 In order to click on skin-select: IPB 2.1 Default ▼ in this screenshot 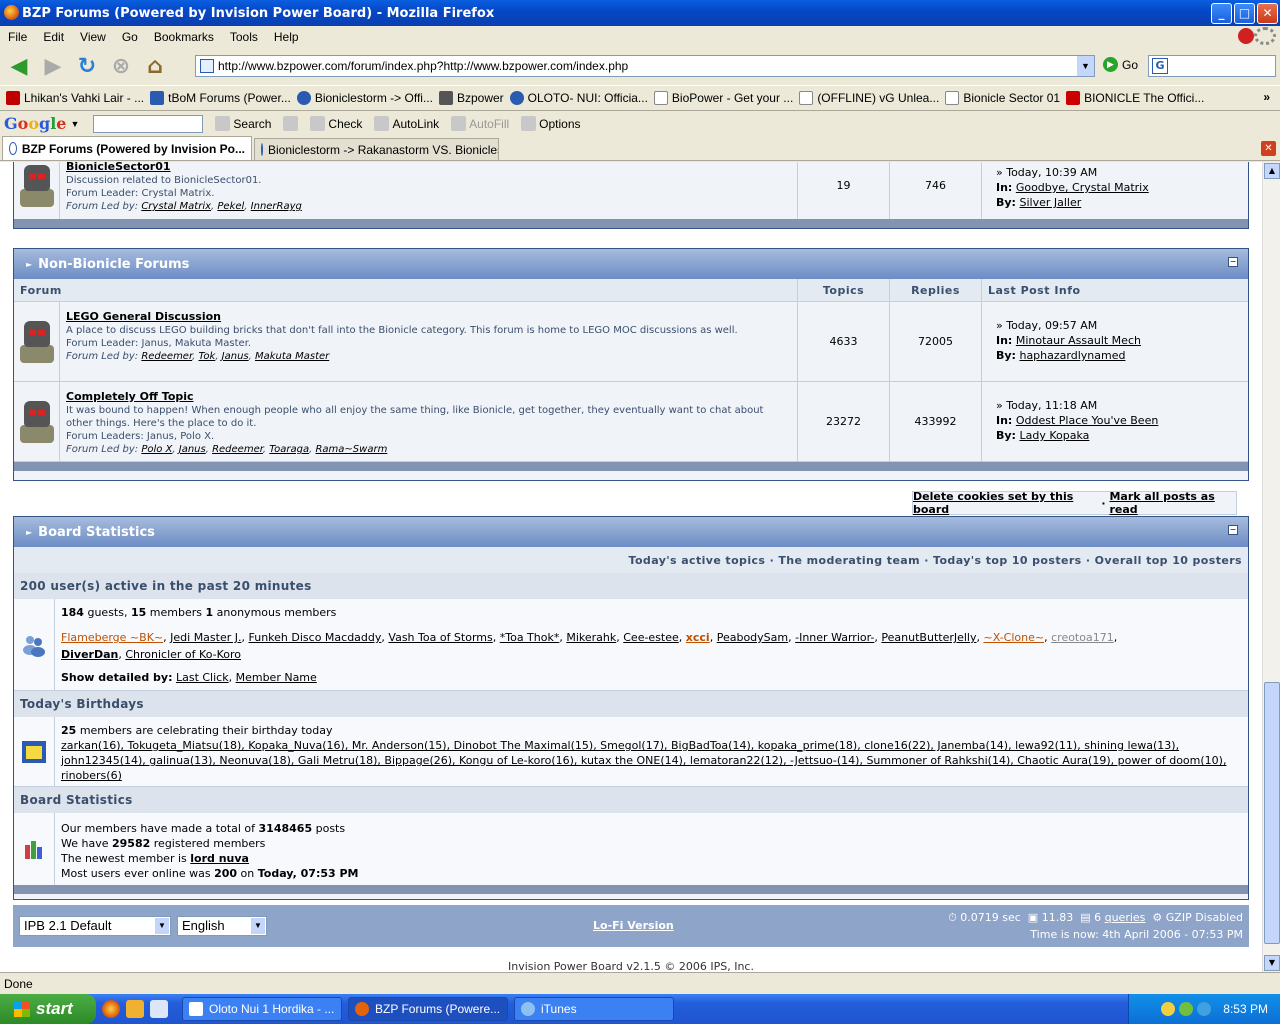, I will do `click(95, 926)`.